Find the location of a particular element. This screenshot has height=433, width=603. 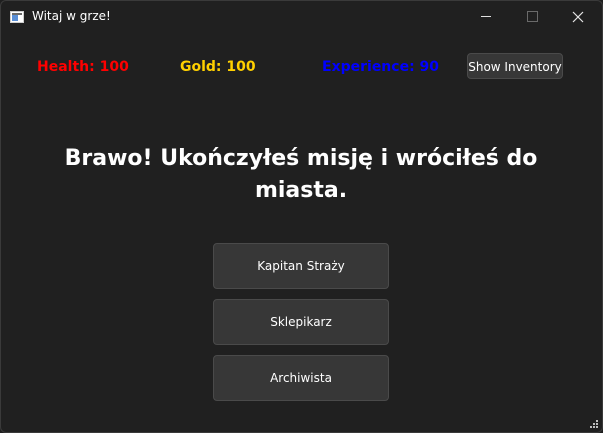

npc-button-sklepikarz: Sklepikarz is located at coordinates (301, 322).